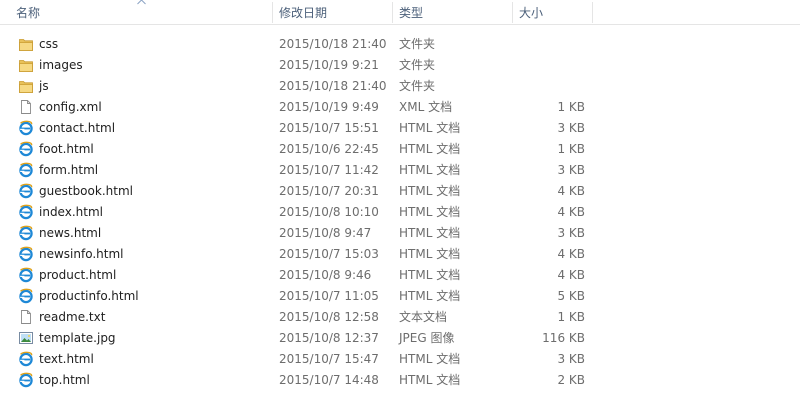 Image resolution: width=800 pixels, height=417 pixels. I want to click on file-name: text.html, so click(66, 359).